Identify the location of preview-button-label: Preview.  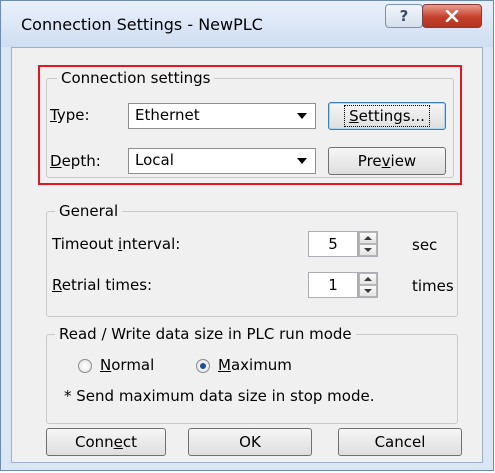
(387, 161).